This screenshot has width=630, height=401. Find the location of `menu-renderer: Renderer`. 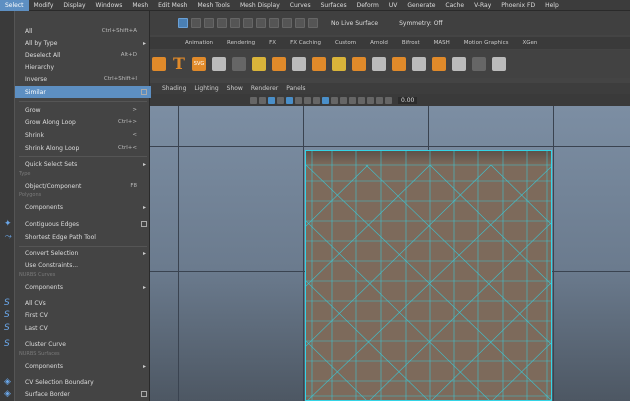

menu-renderer: Renderer is located at coordinates (264, 88).